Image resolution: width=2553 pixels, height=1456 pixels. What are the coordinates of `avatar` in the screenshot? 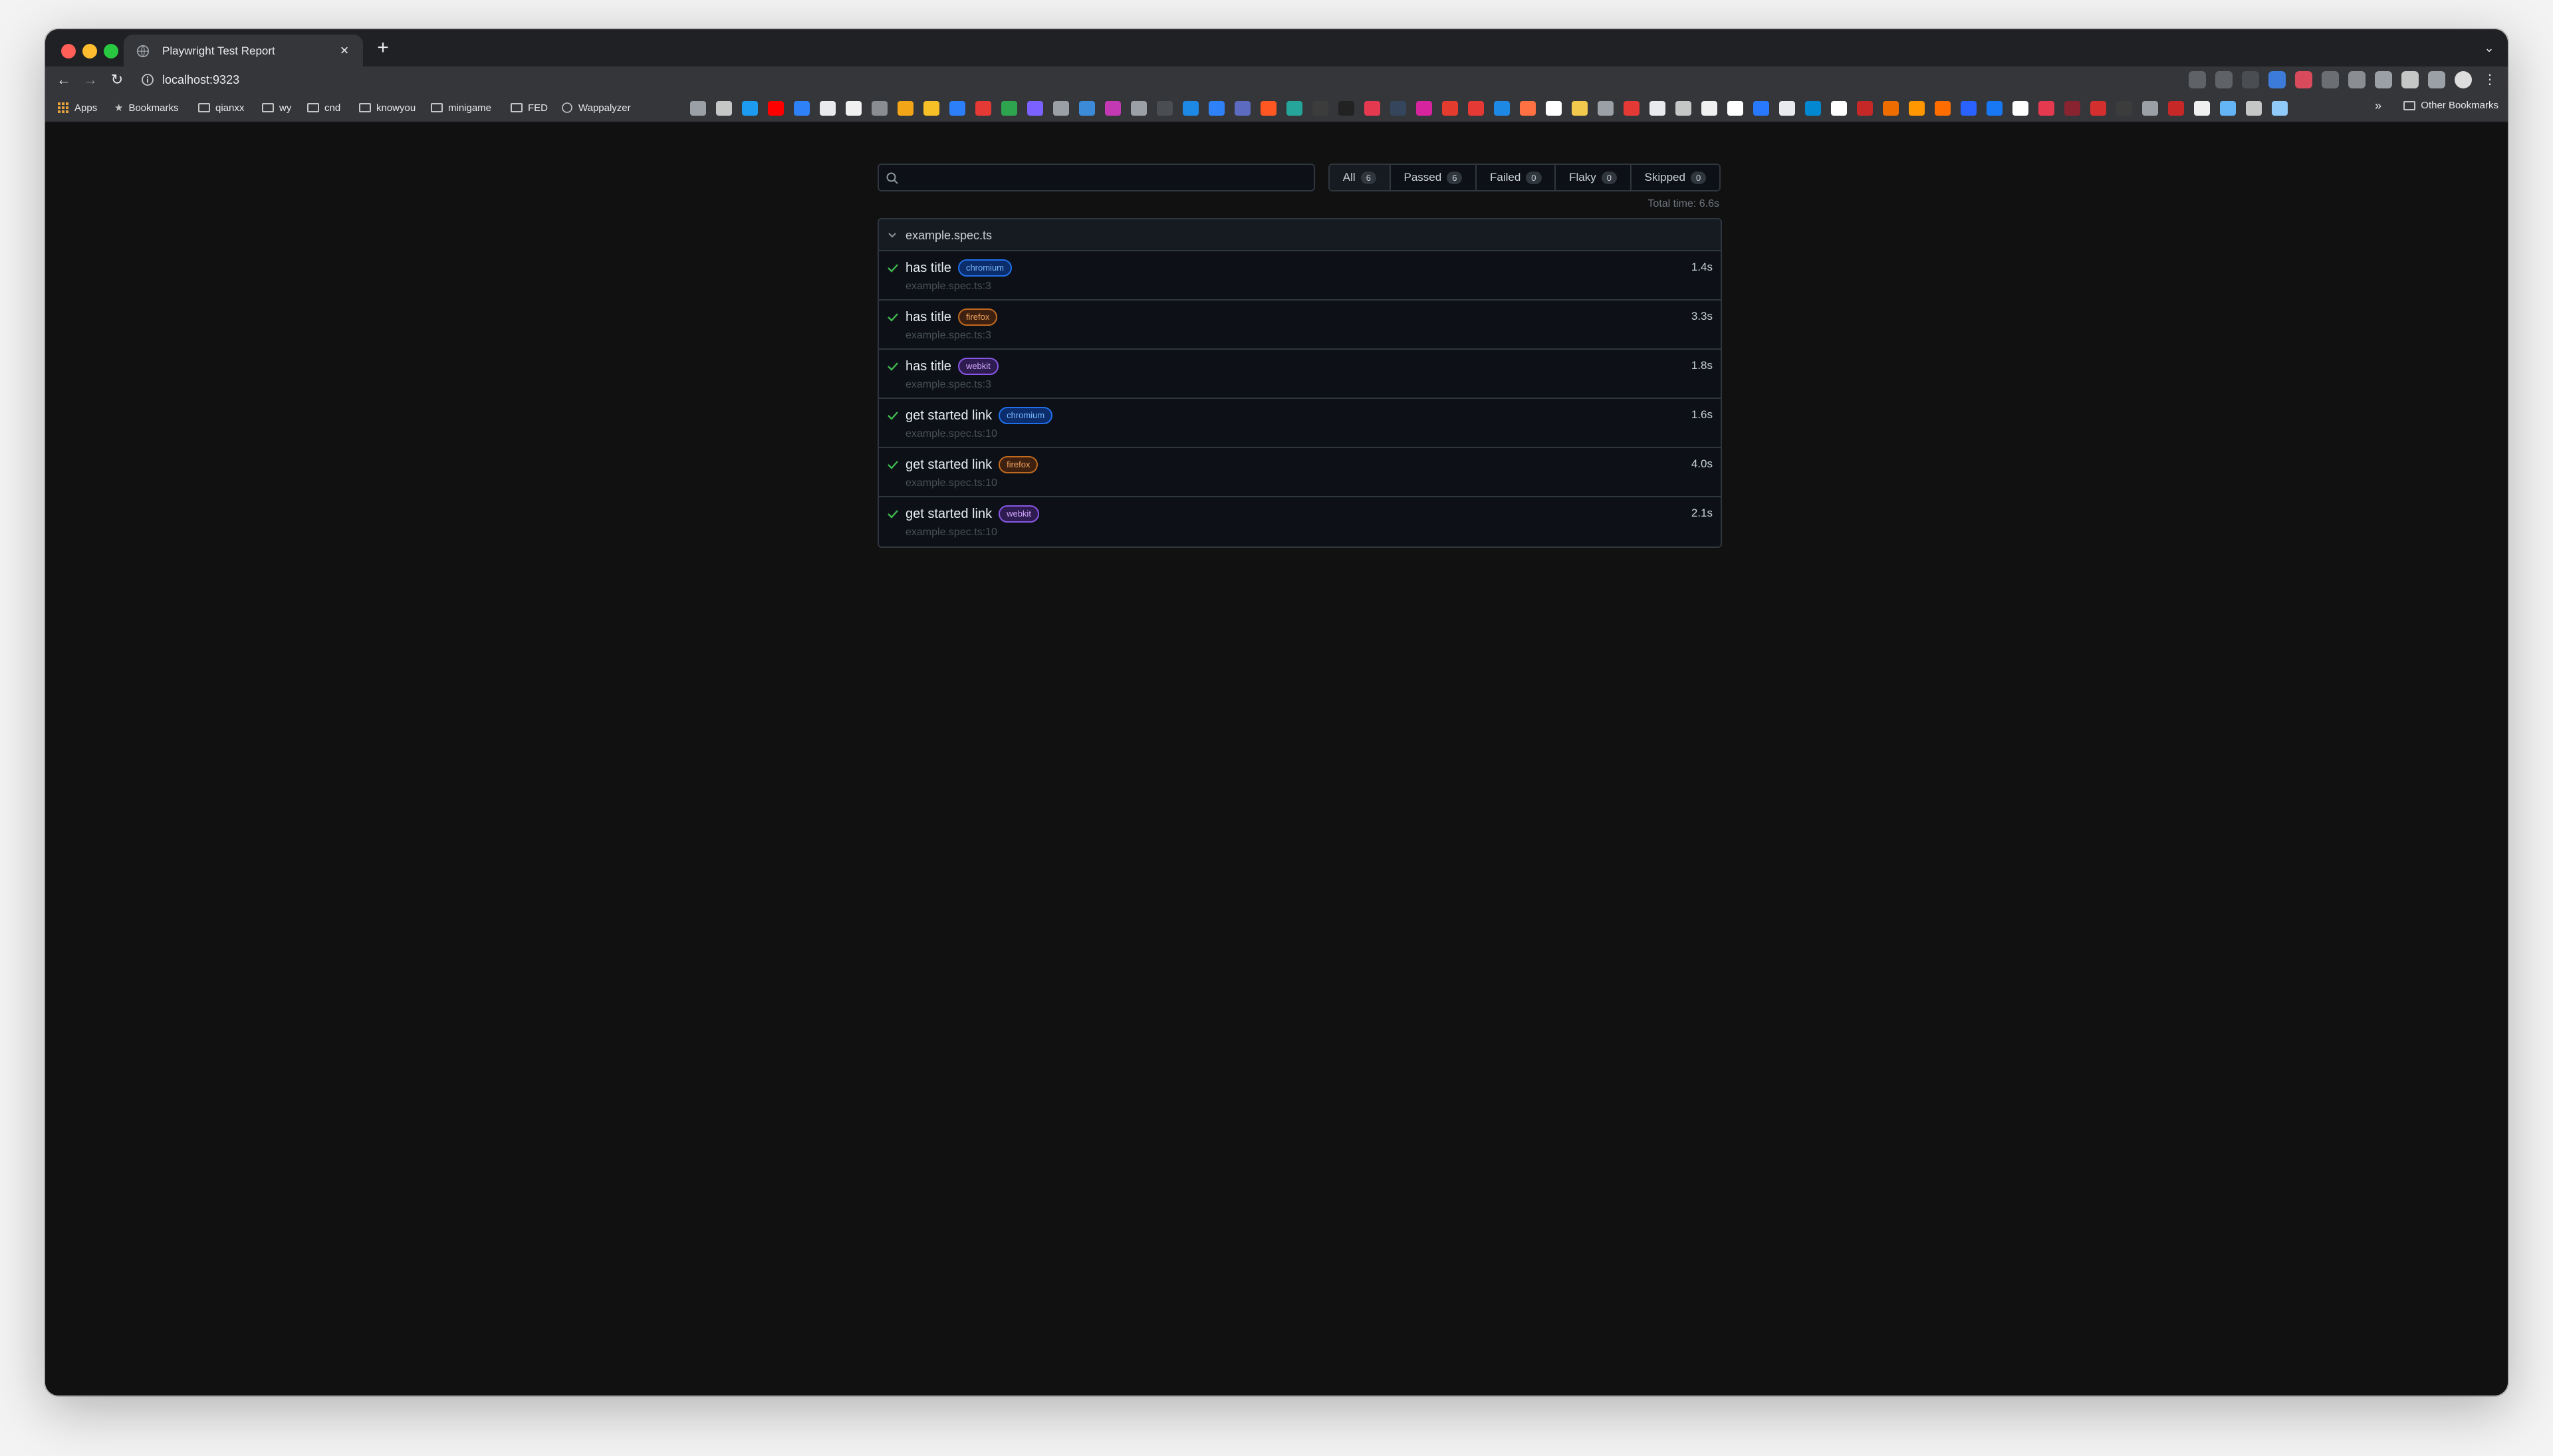 It's located at (2463, 79).